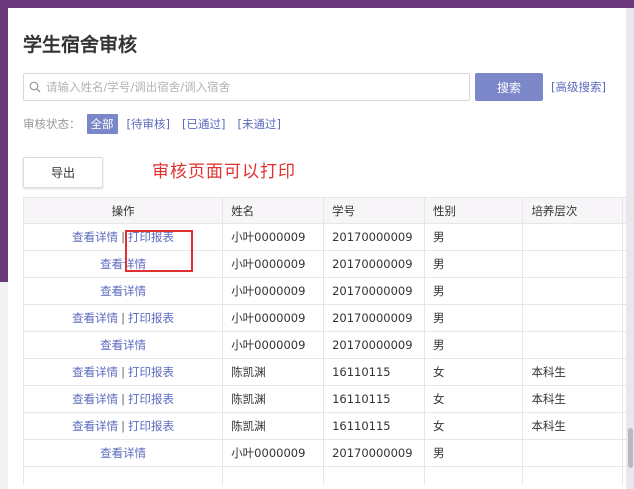  I want to click on background-sidebar, so click(4, 141).